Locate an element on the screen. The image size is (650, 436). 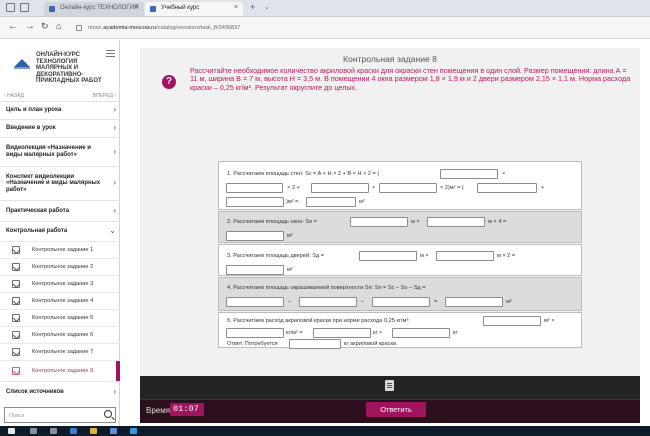
browser-tab-active: Учебный курс × is located at coordinates (194, 9).